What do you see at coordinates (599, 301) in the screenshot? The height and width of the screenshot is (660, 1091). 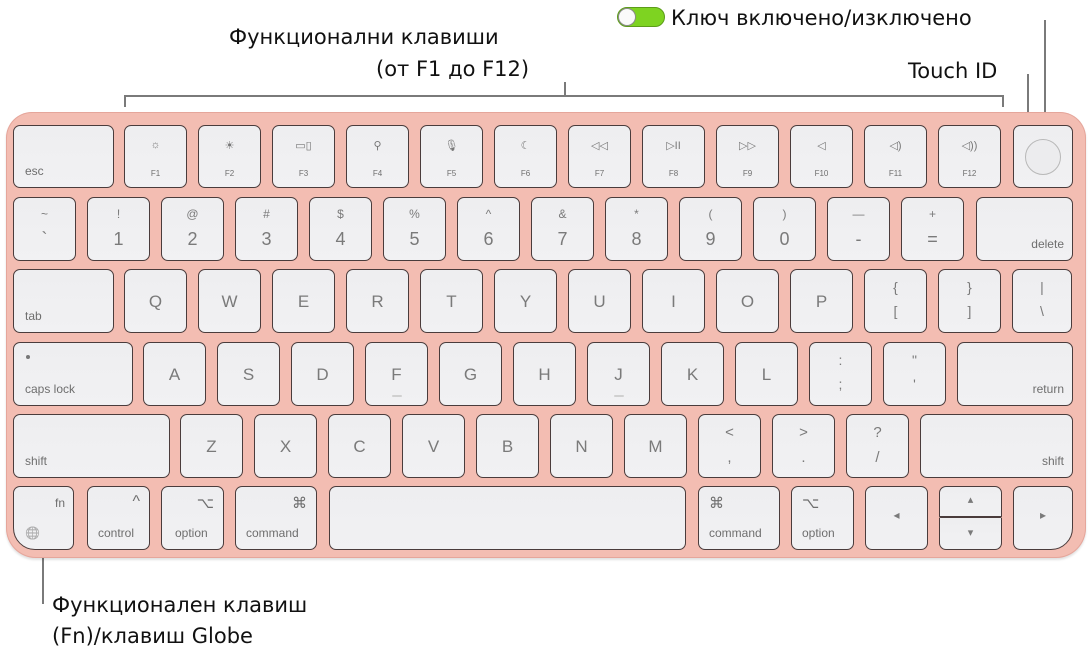 I see `key-u: U` at bounding box center [599, 301].